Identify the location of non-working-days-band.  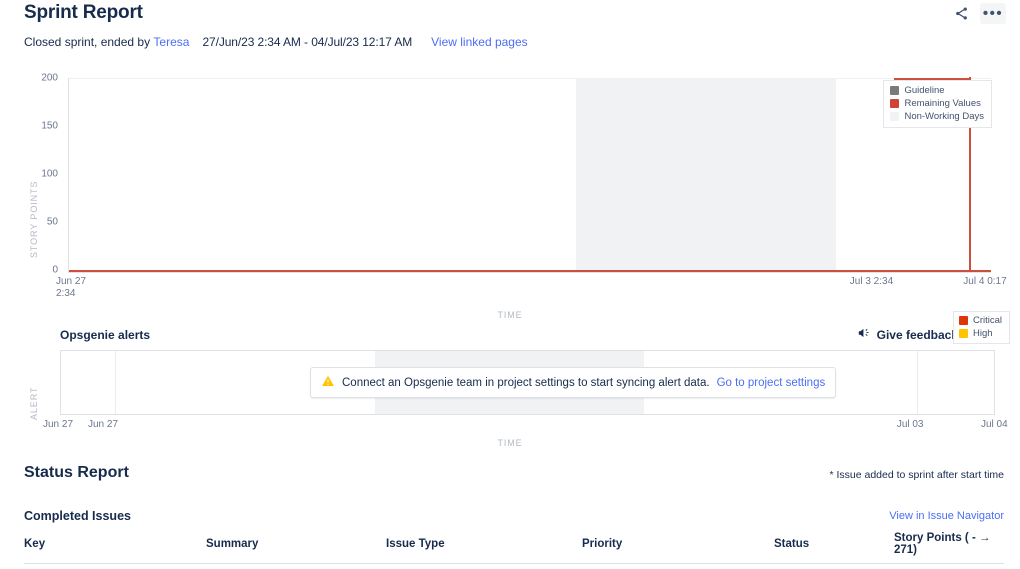
(706, 175).